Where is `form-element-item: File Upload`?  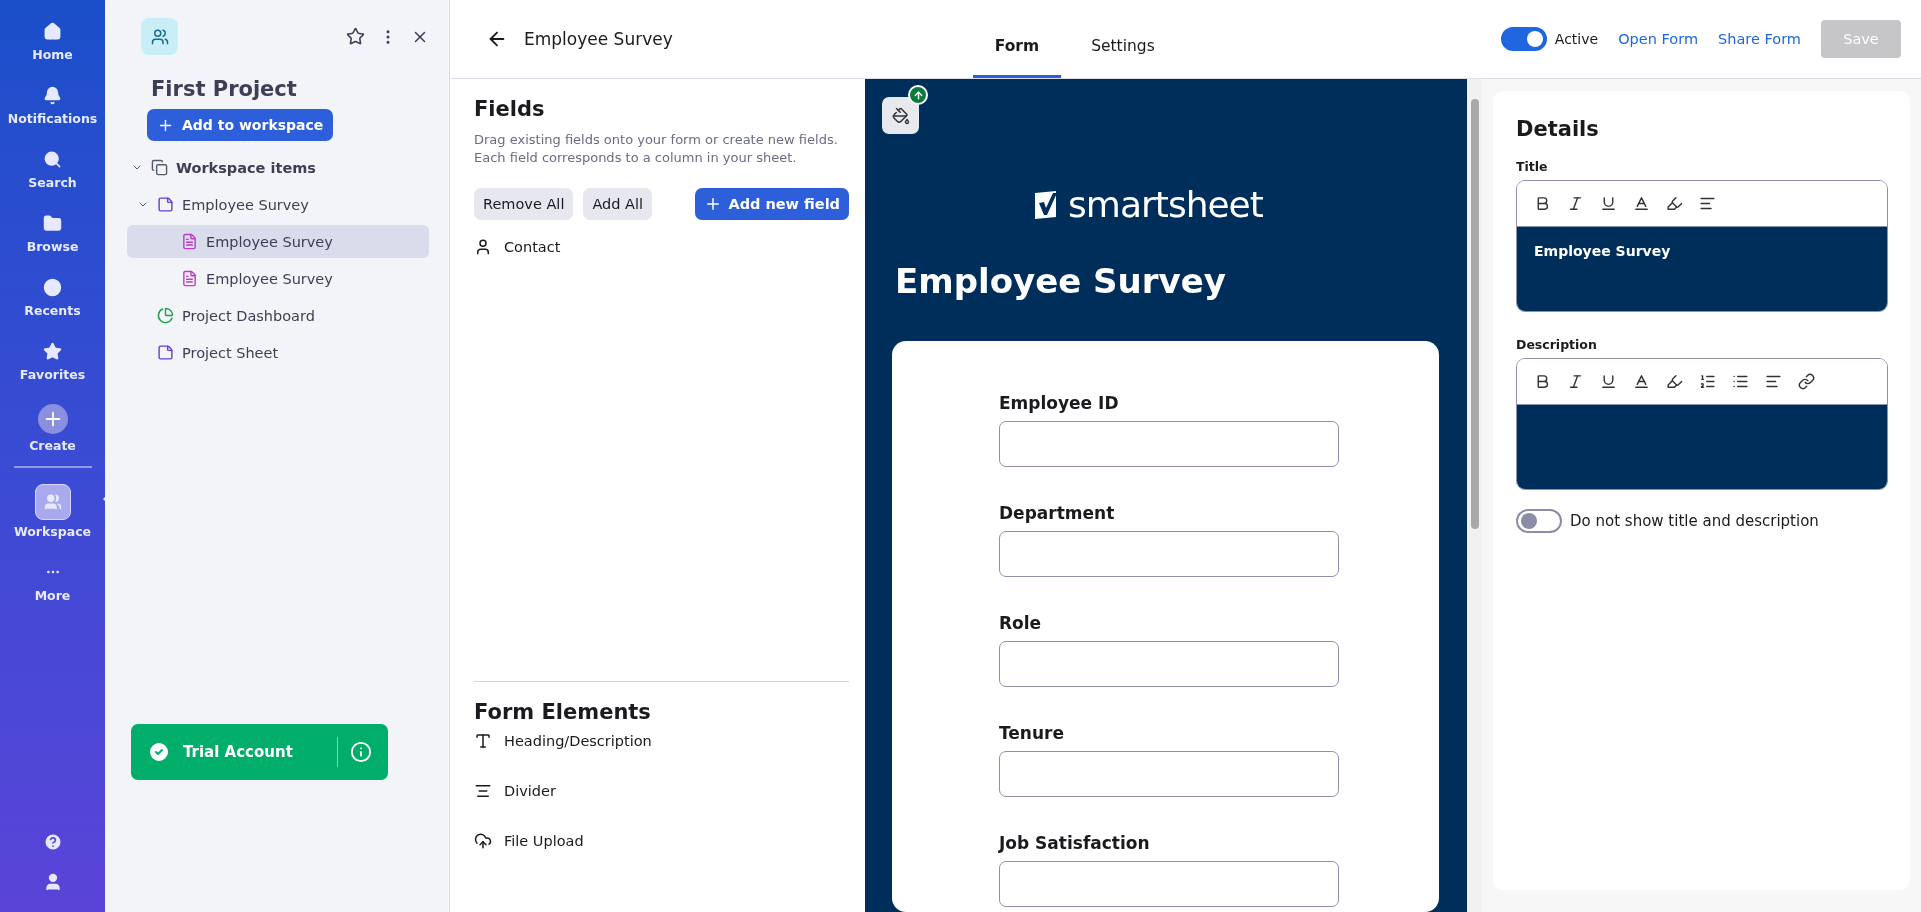 form-element-item: File Upload is located at coordinates (661, 841).